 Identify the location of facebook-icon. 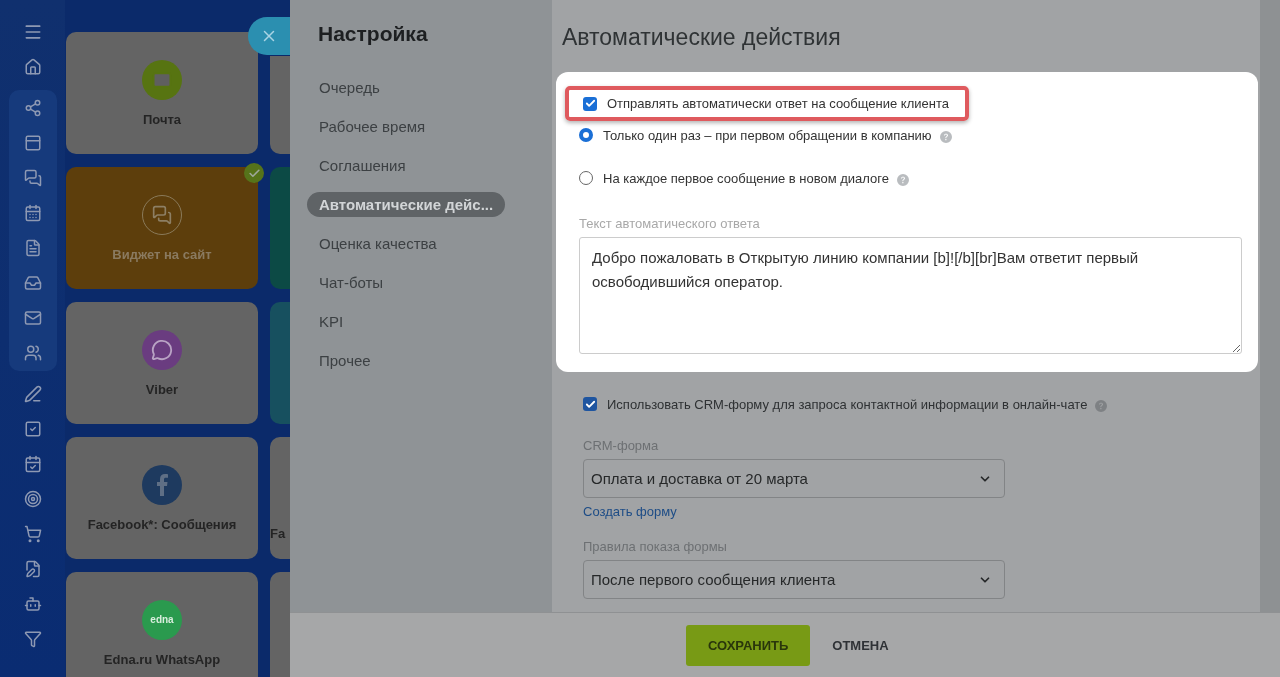
(162, 484).